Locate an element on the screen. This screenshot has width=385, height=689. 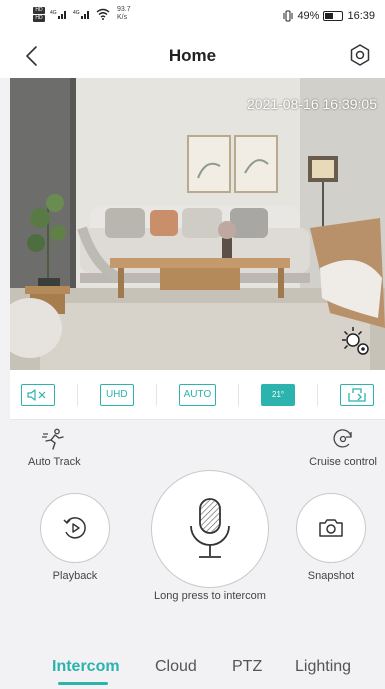
auto-track-control: Auto Track is located at coordinates (54, 448).